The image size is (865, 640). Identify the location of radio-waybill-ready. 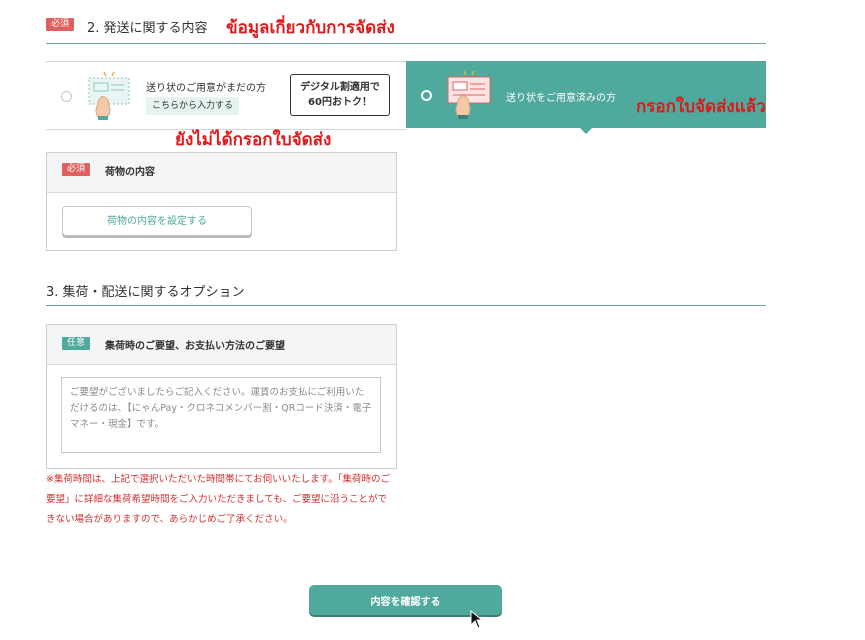
(426, 95).